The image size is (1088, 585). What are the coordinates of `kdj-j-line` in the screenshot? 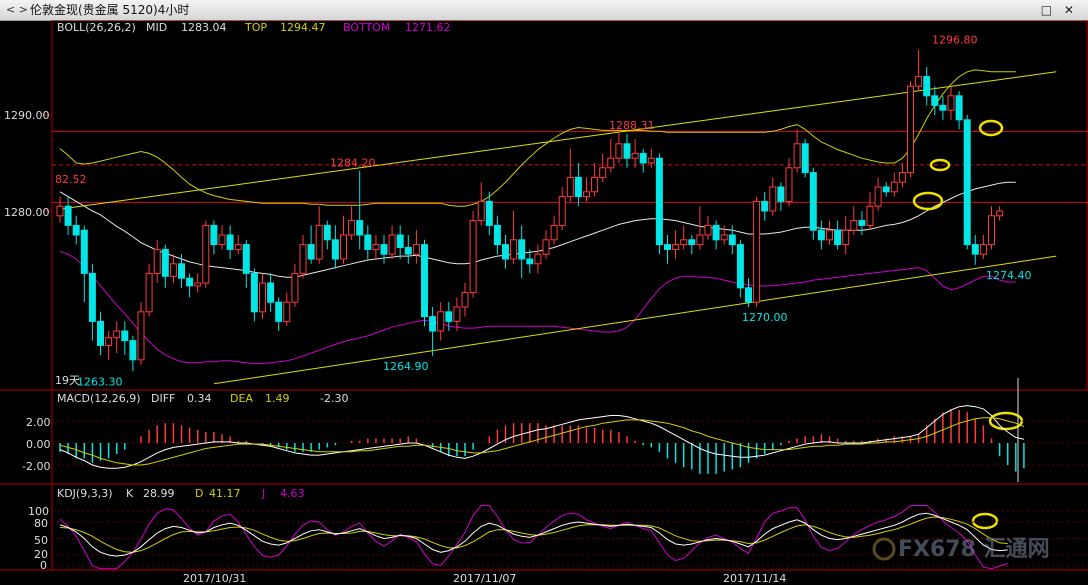 It's located at (533, 537).